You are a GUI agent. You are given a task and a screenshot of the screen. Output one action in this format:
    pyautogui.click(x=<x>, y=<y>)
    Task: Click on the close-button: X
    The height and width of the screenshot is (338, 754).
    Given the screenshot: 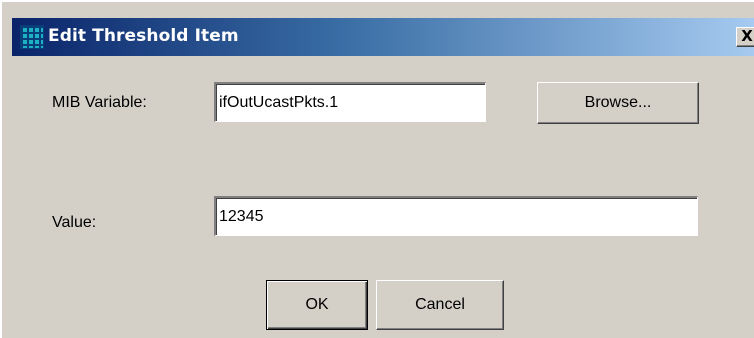 What is the action you would take?
    pyautogui.click(x=745, y=37)
    